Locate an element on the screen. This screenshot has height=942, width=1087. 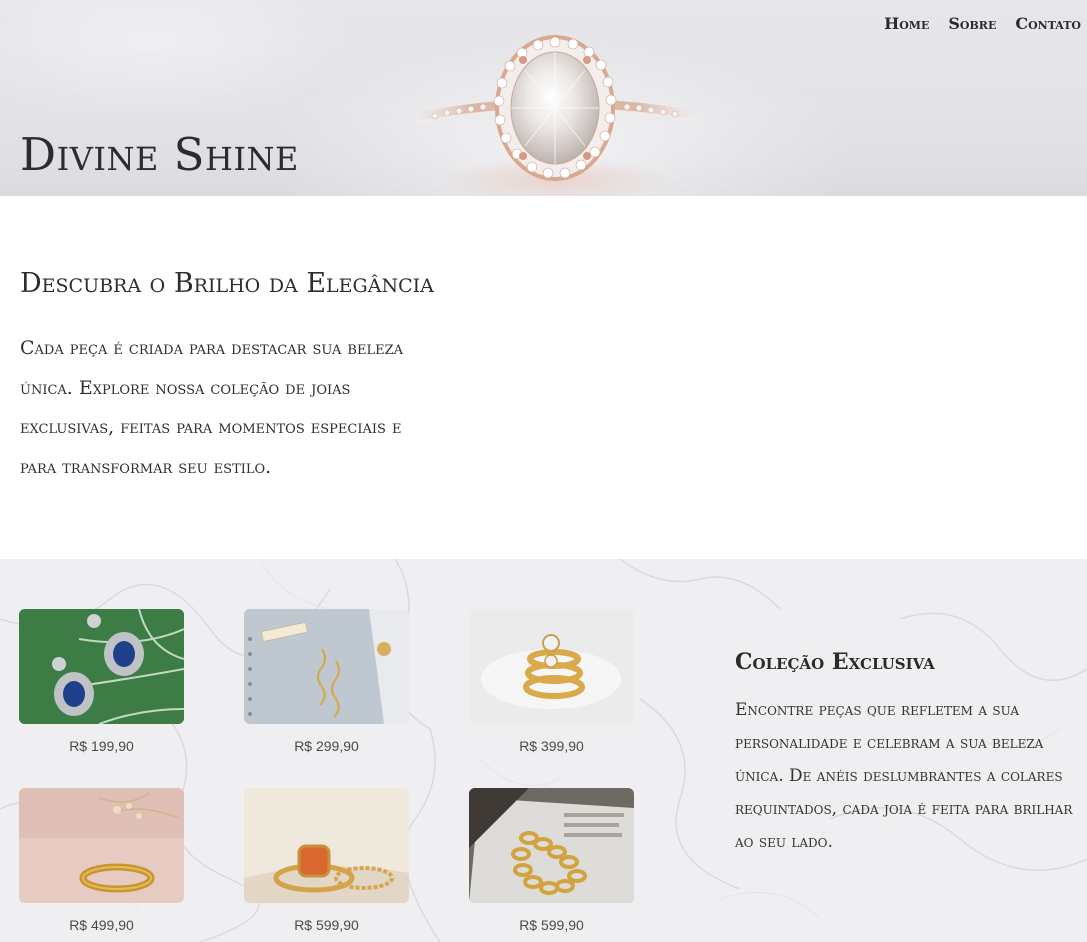
product-price: R$ 499,90 is located at coordinates (101, 925).